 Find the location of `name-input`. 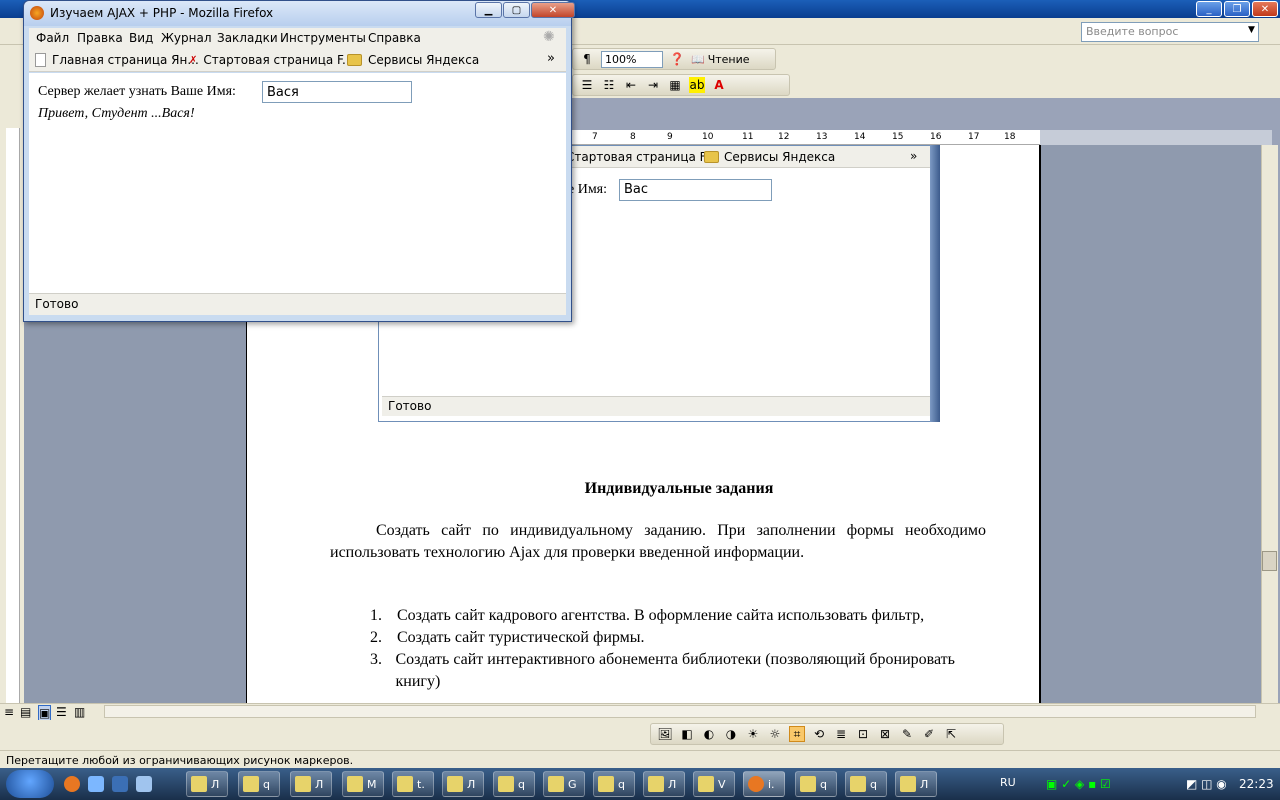

name-input is located at coordinates (337, 92).